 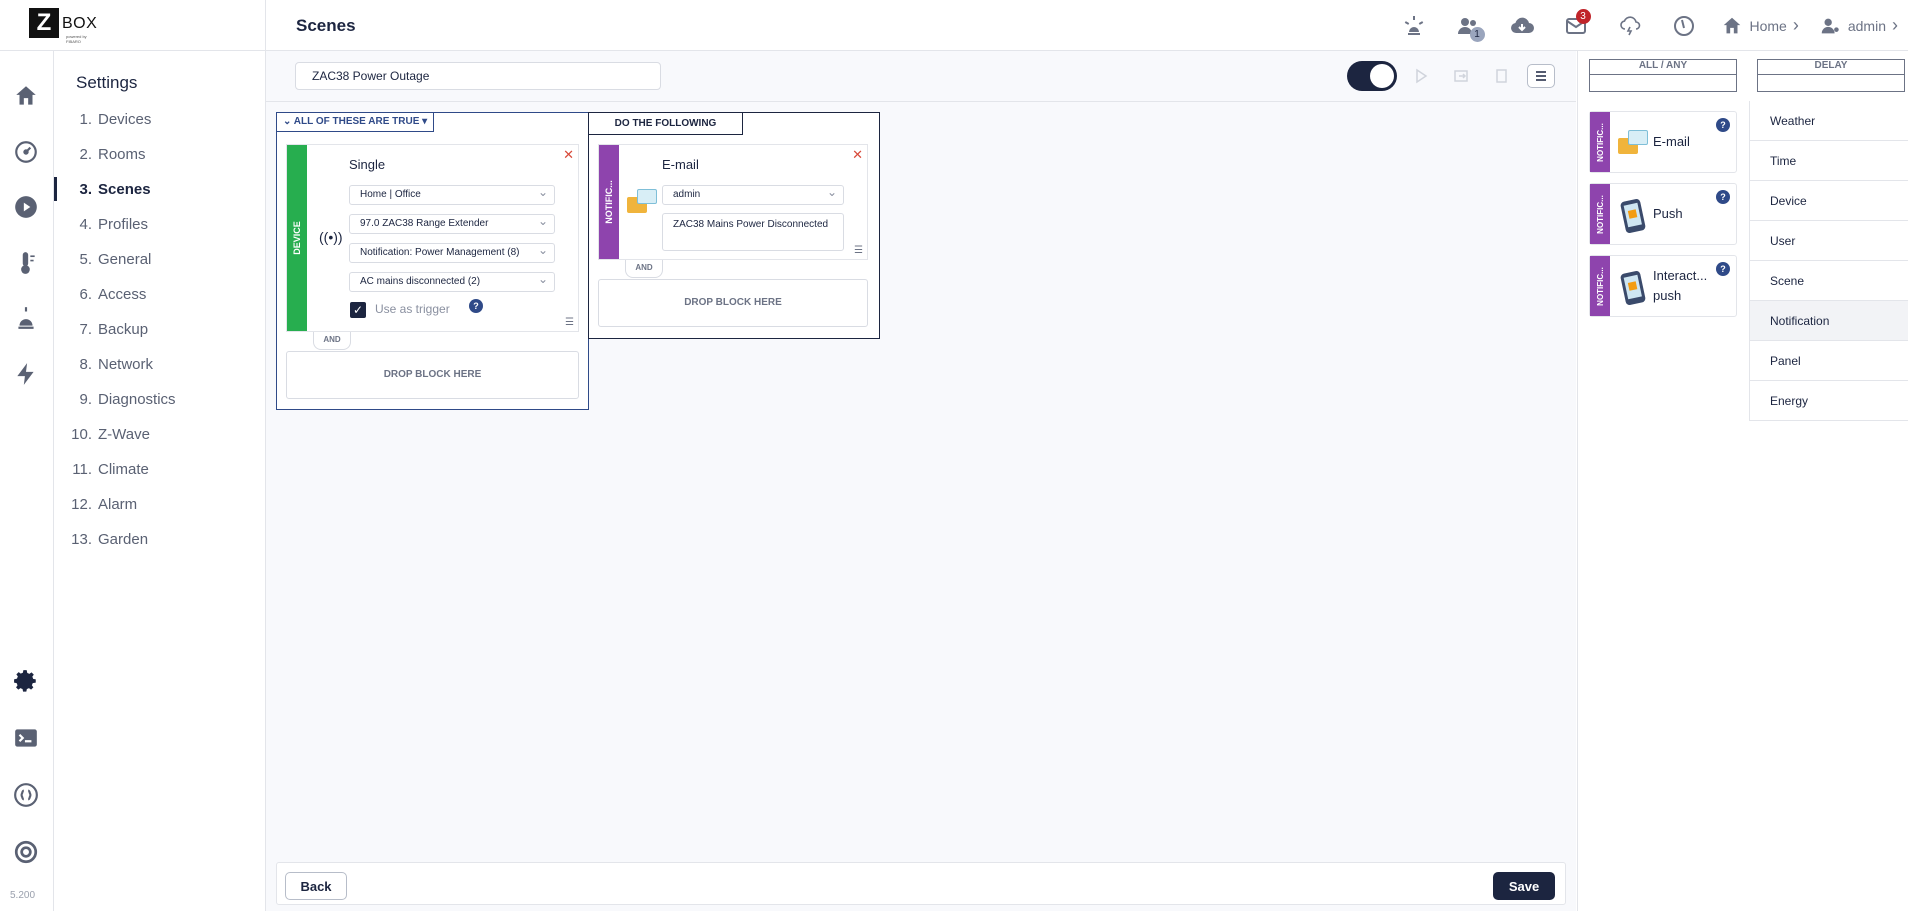 What do you see at coordinates (26, 738) in the screenshot?
I see `rail-terminal` at bounding box center [26, 738].